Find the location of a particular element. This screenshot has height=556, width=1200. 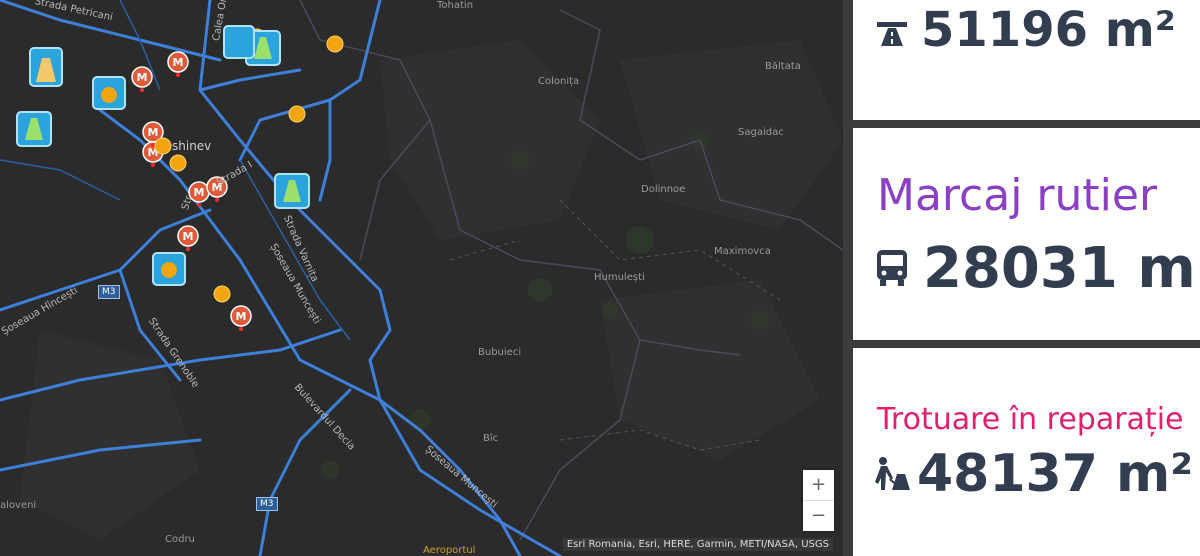

place-label: Sagaidac is located at coordinates (761, 132).